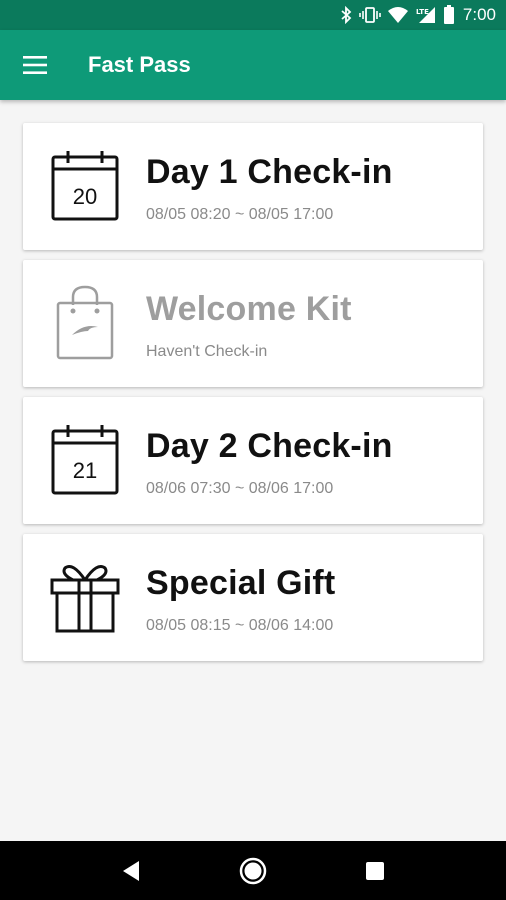 Image resolution: width=506 pixels, height=900 pixels. What do you see at coordinates (85, 470) in the screenshot?
I see `svg-text: 21` at bounding box center [85, 470].